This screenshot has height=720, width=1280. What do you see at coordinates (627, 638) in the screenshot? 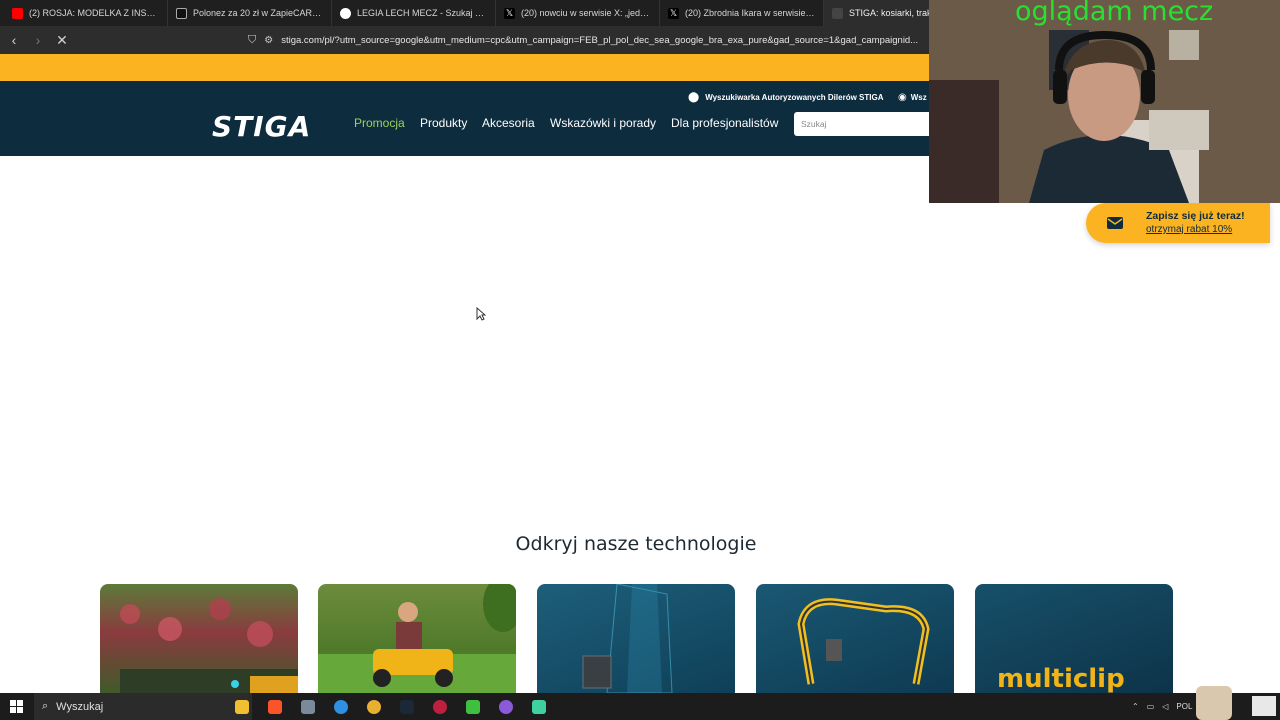
I see `wireframe-mower-image` at bounding box center [627, 638].